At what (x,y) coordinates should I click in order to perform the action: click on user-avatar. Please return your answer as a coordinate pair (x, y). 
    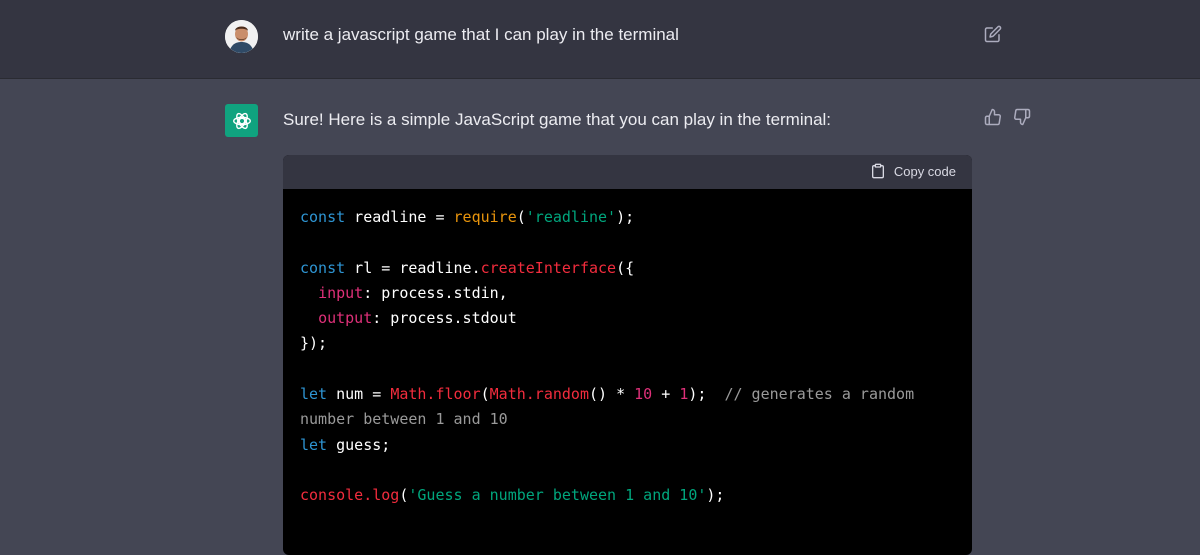
    Looking at the image, I should click on (241, 36).